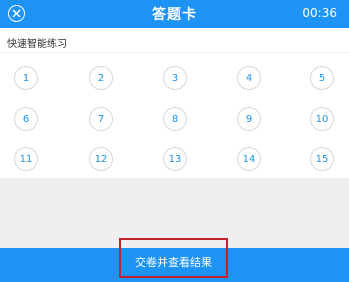  I want to click on section-label: 快速智能练习, so click(37, 44).